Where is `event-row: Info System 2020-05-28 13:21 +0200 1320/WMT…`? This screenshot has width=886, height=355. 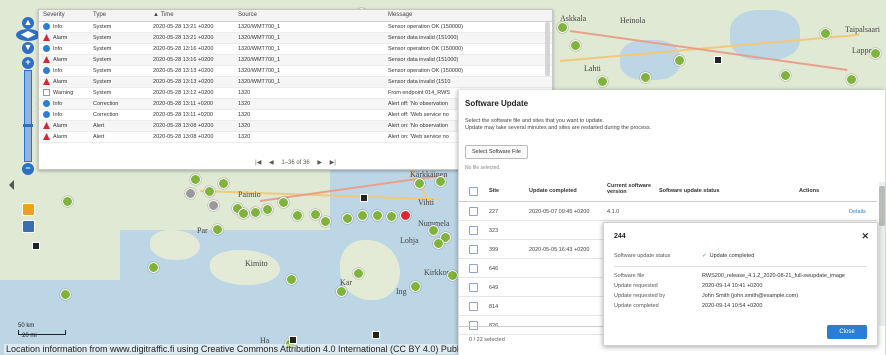 event-row: Info System 2020-05-28 13:21 +0200 1320/WMT… is located at coordinates (295, 27).